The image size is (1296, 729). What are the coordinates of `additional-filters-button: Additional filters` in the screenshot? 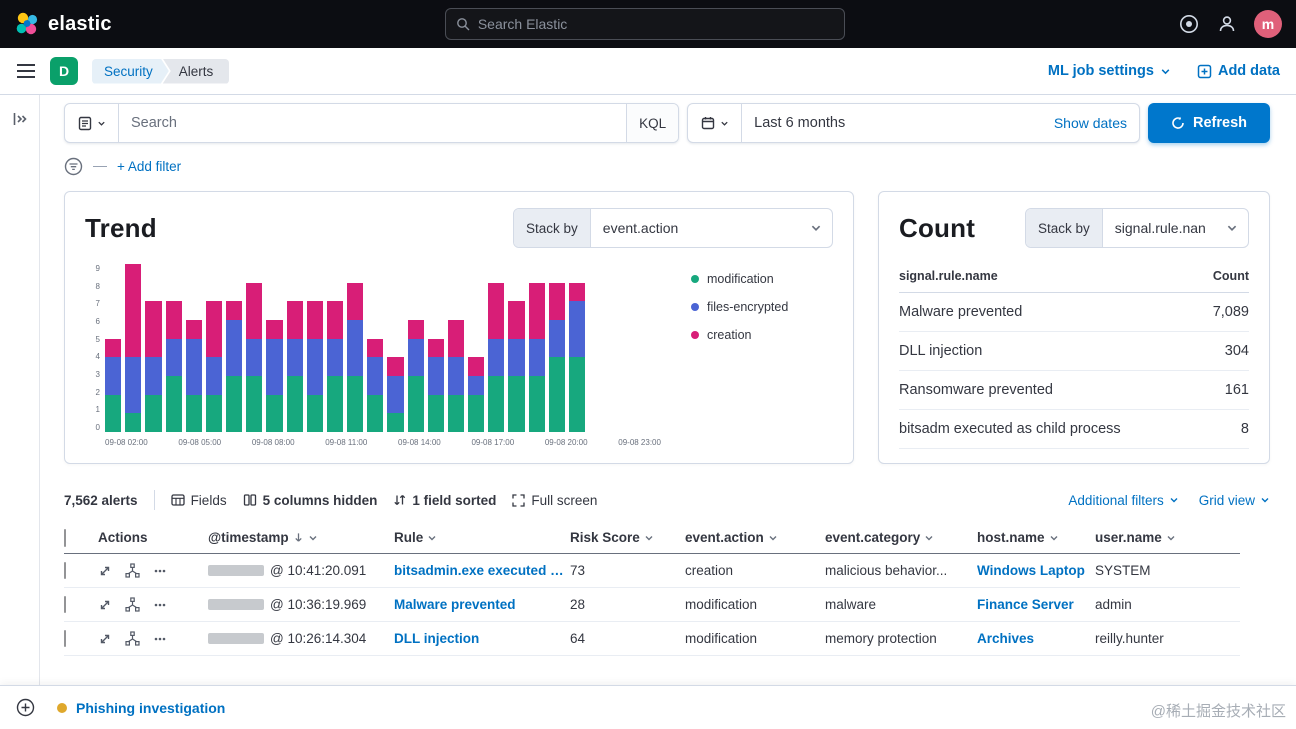 It's located at (1123, 500).